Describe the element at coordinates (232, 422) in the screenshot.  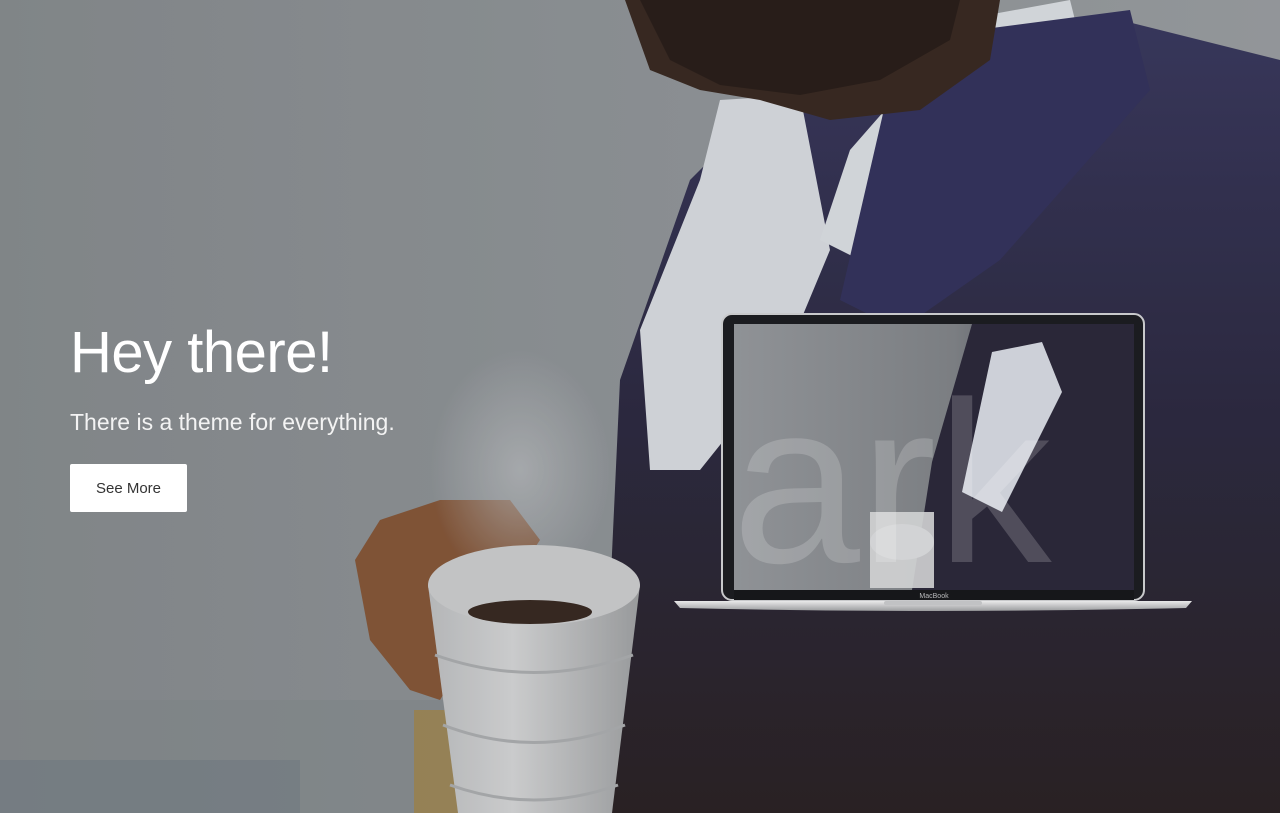
I see `hero-subtitle: There is a theme for everything.` at that location.